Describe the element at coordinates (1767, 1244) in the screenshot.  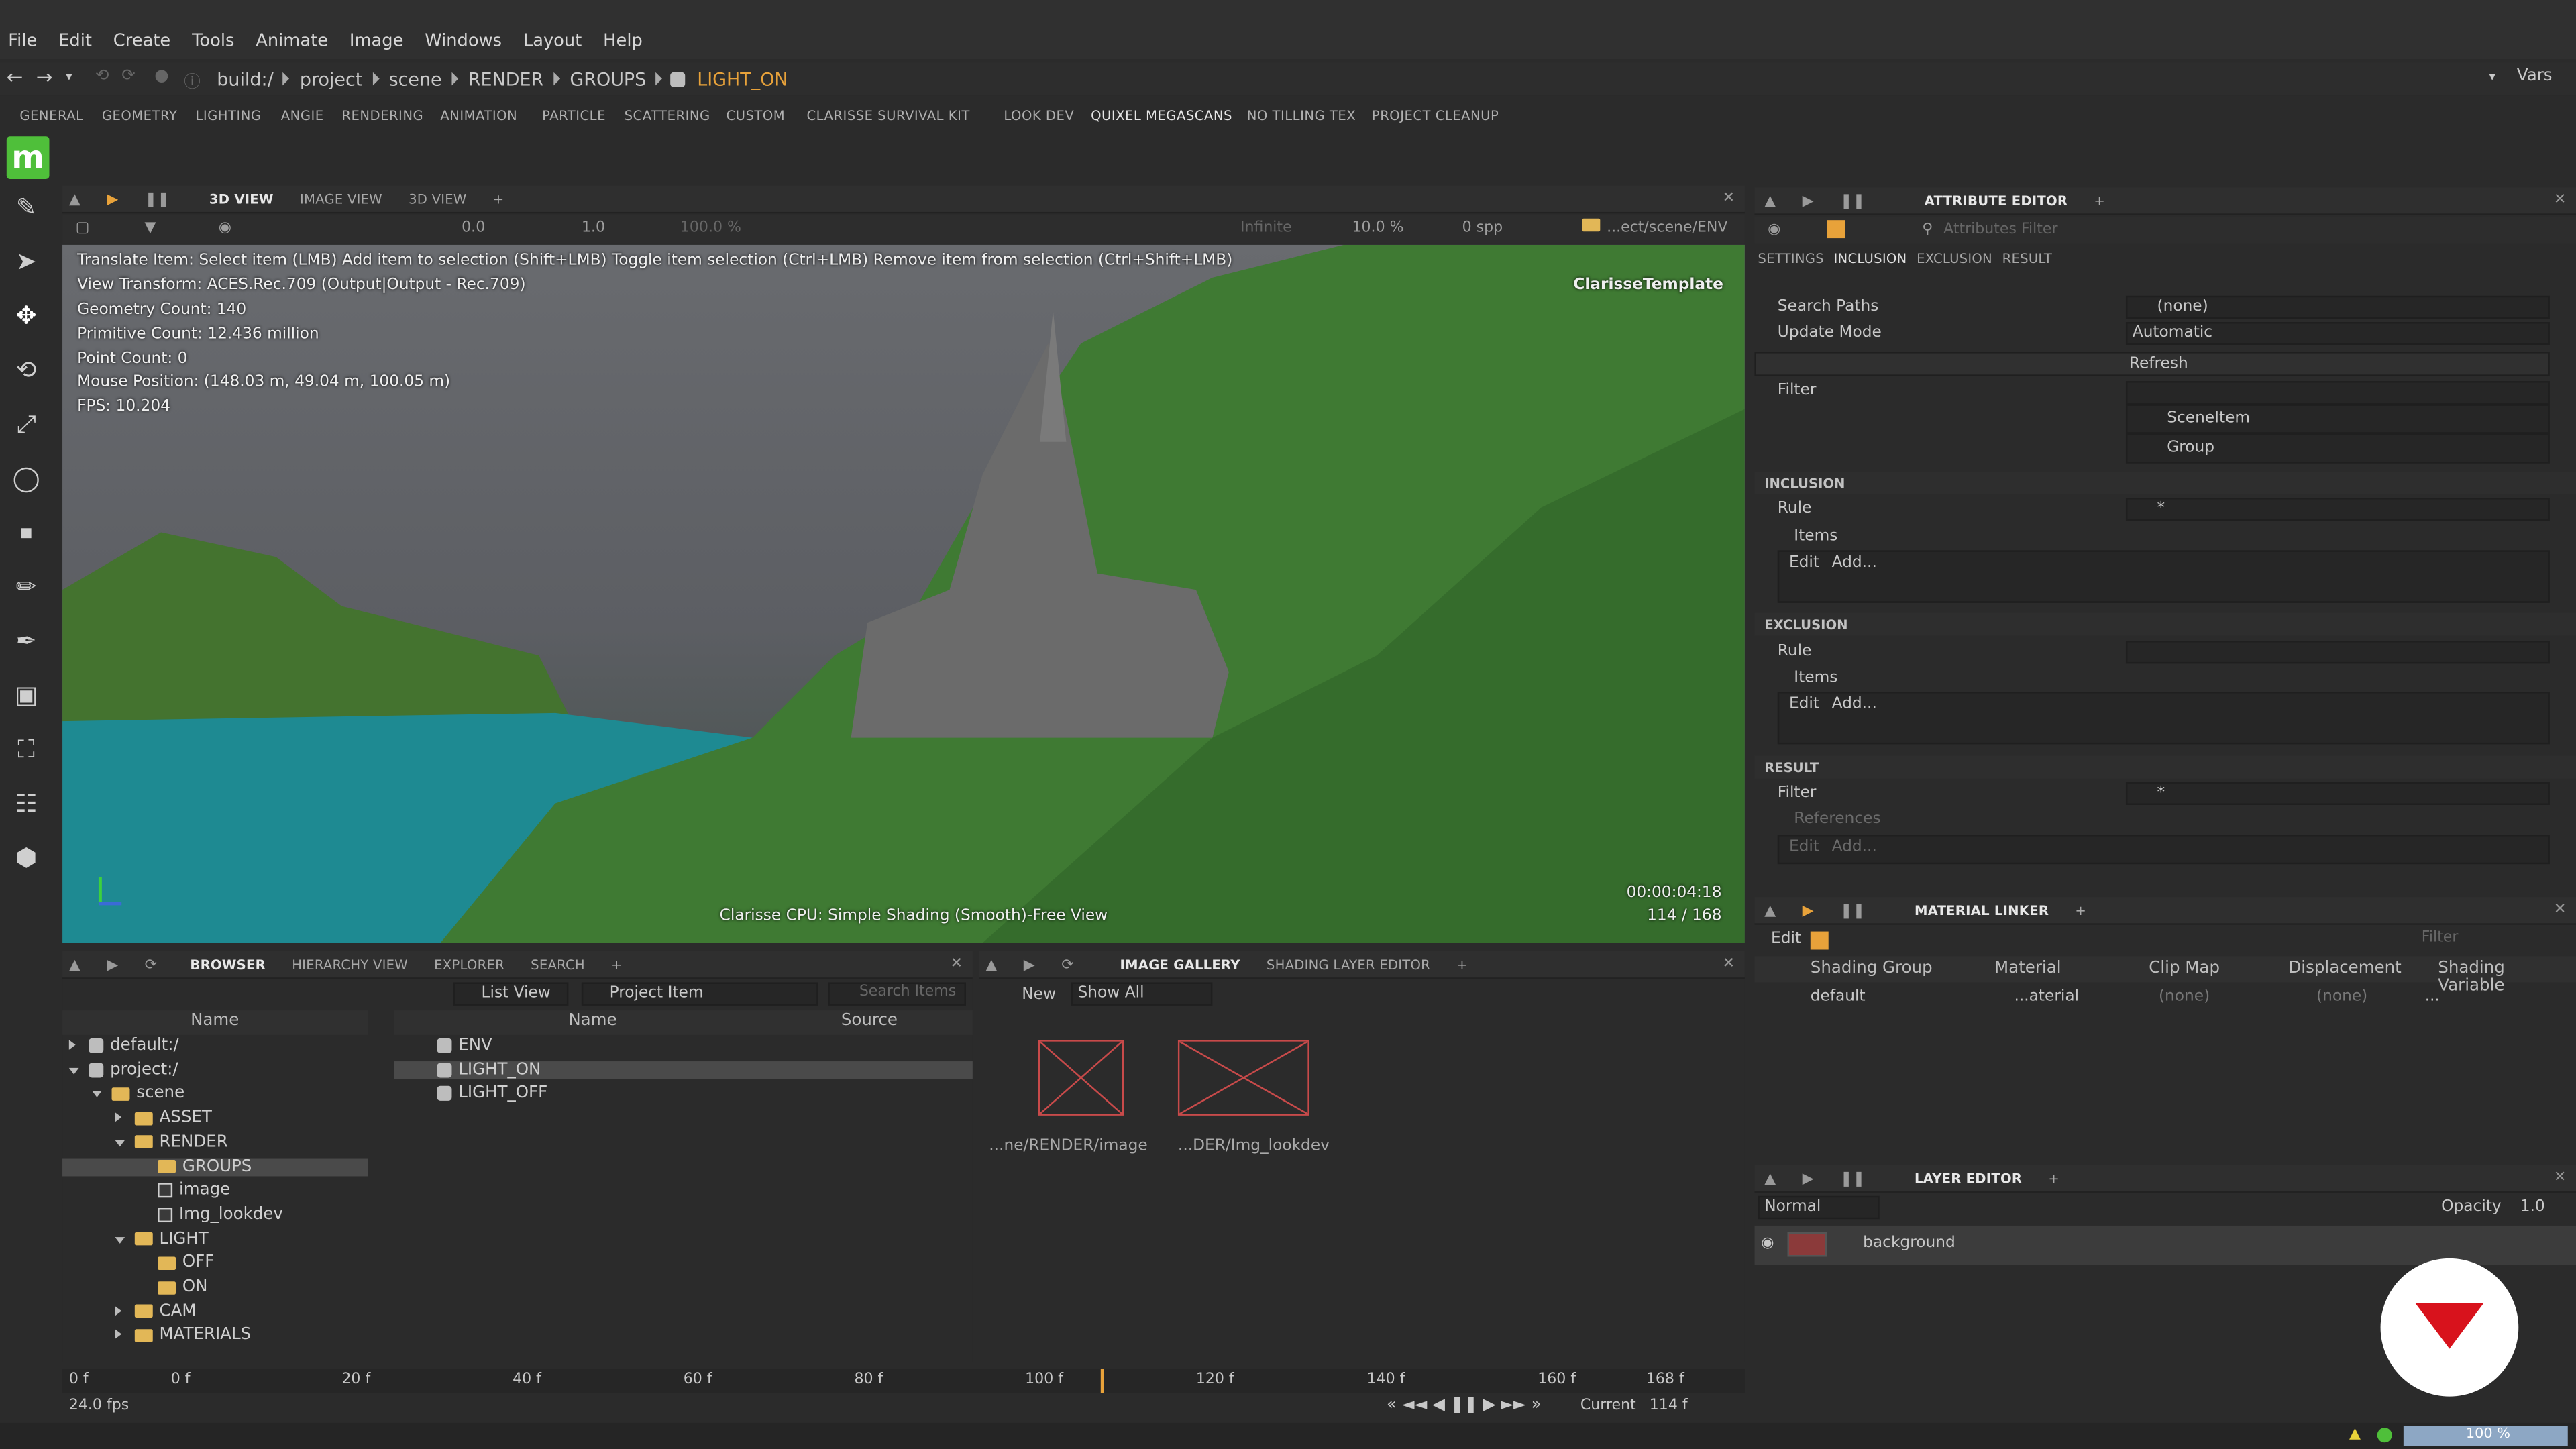
I see `visibility-icon: ◉` at that location.